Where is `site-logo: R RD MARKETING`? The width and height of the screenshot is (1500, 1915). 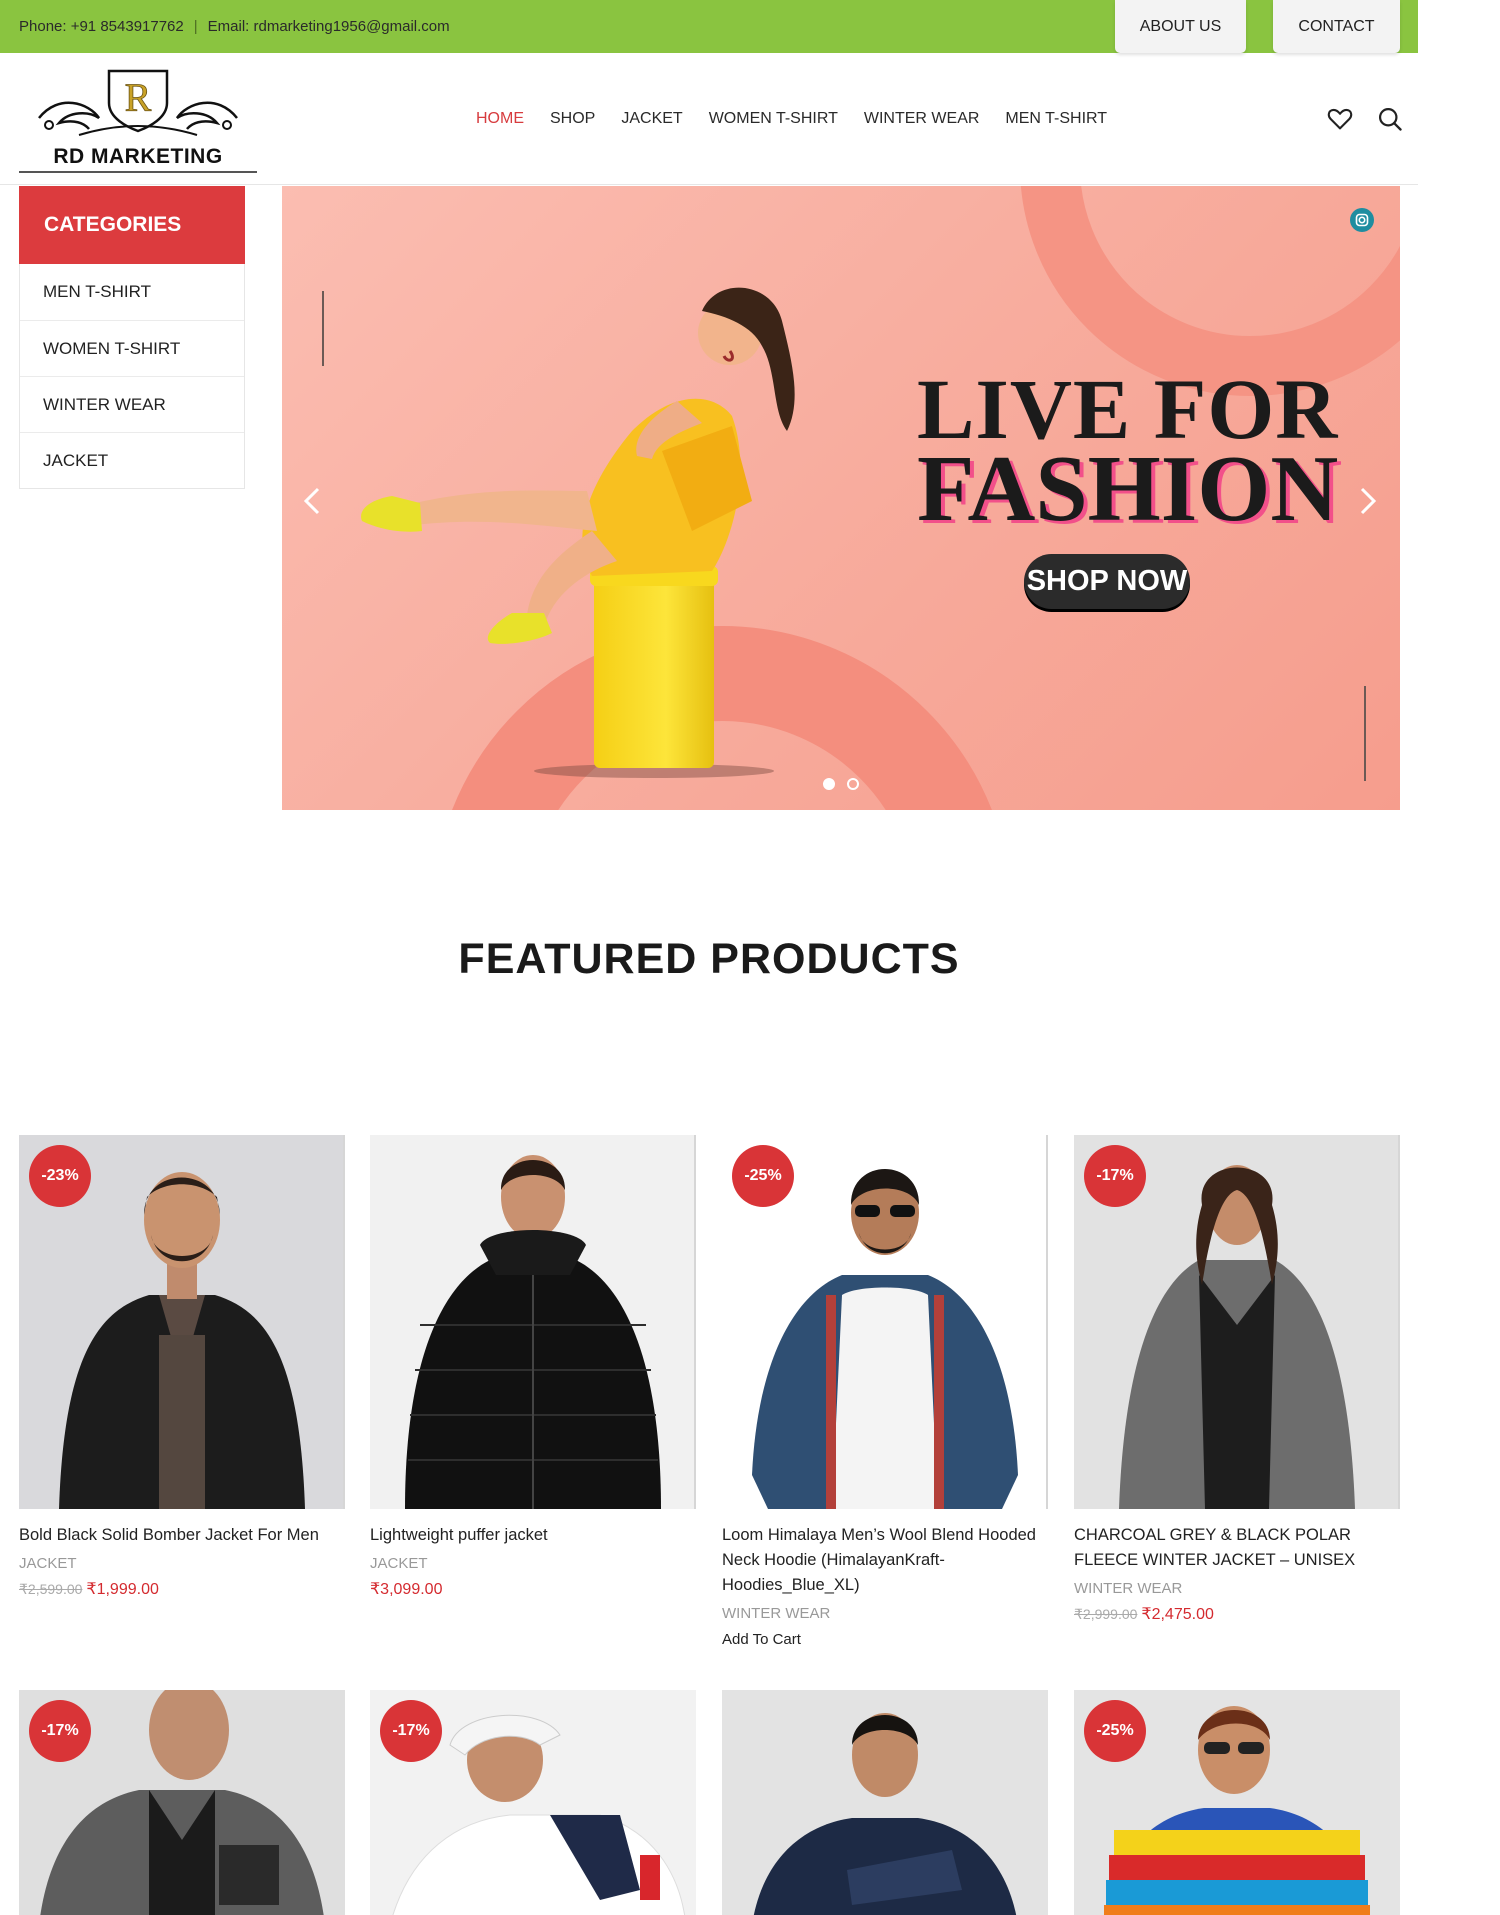 site-logo: R RD MARKETING is located at coordinates (138, 119).